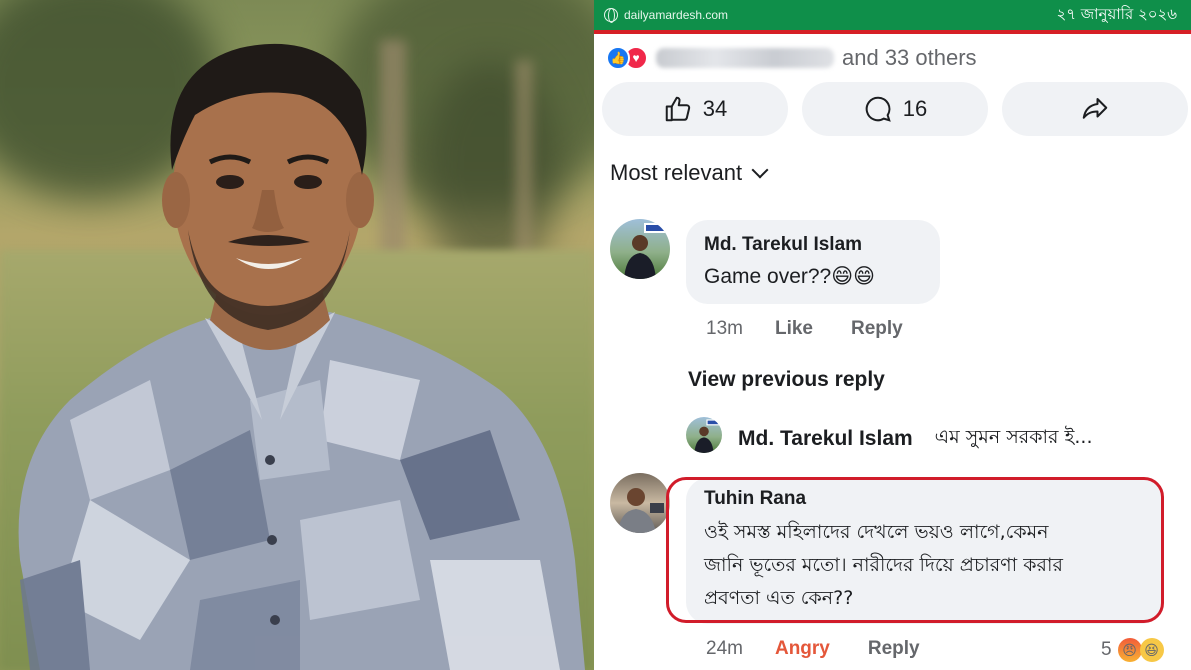  I want to click on share-button, so click(1095, 109).